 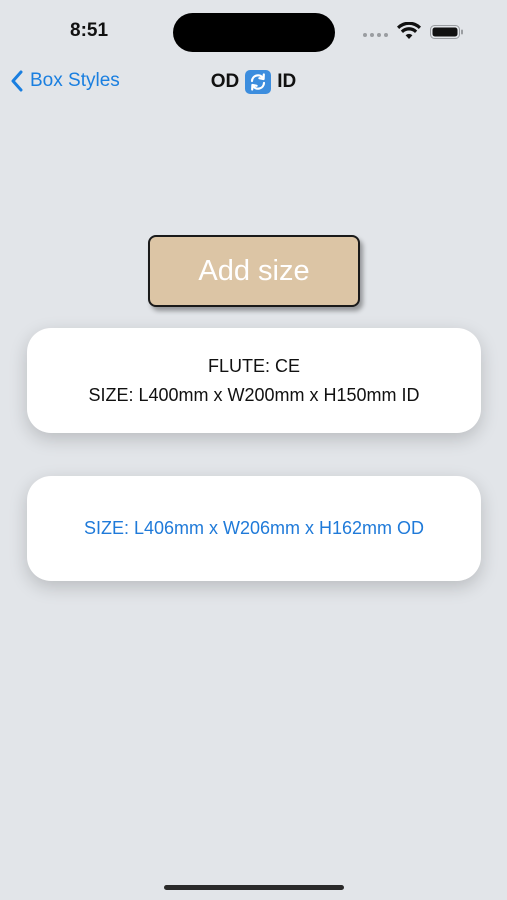 What do you see at coordinates (446, 32) in the screenshot?
I see `battery-icon` at bounding box center [446, 32].